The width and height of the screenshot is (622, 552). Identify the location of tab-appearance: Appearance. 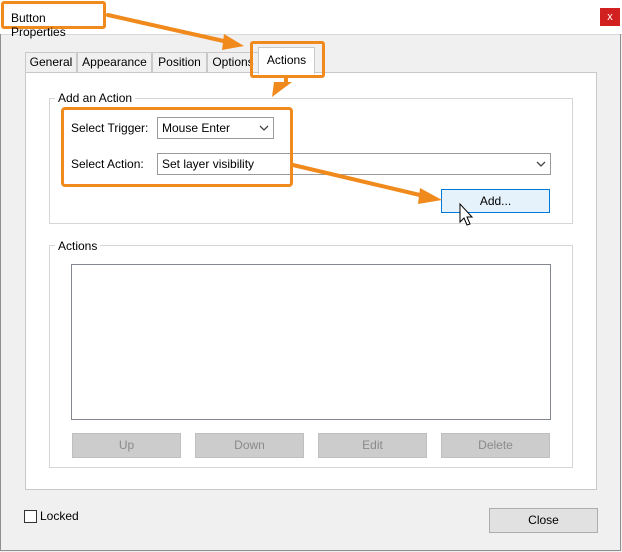
(114, 62).